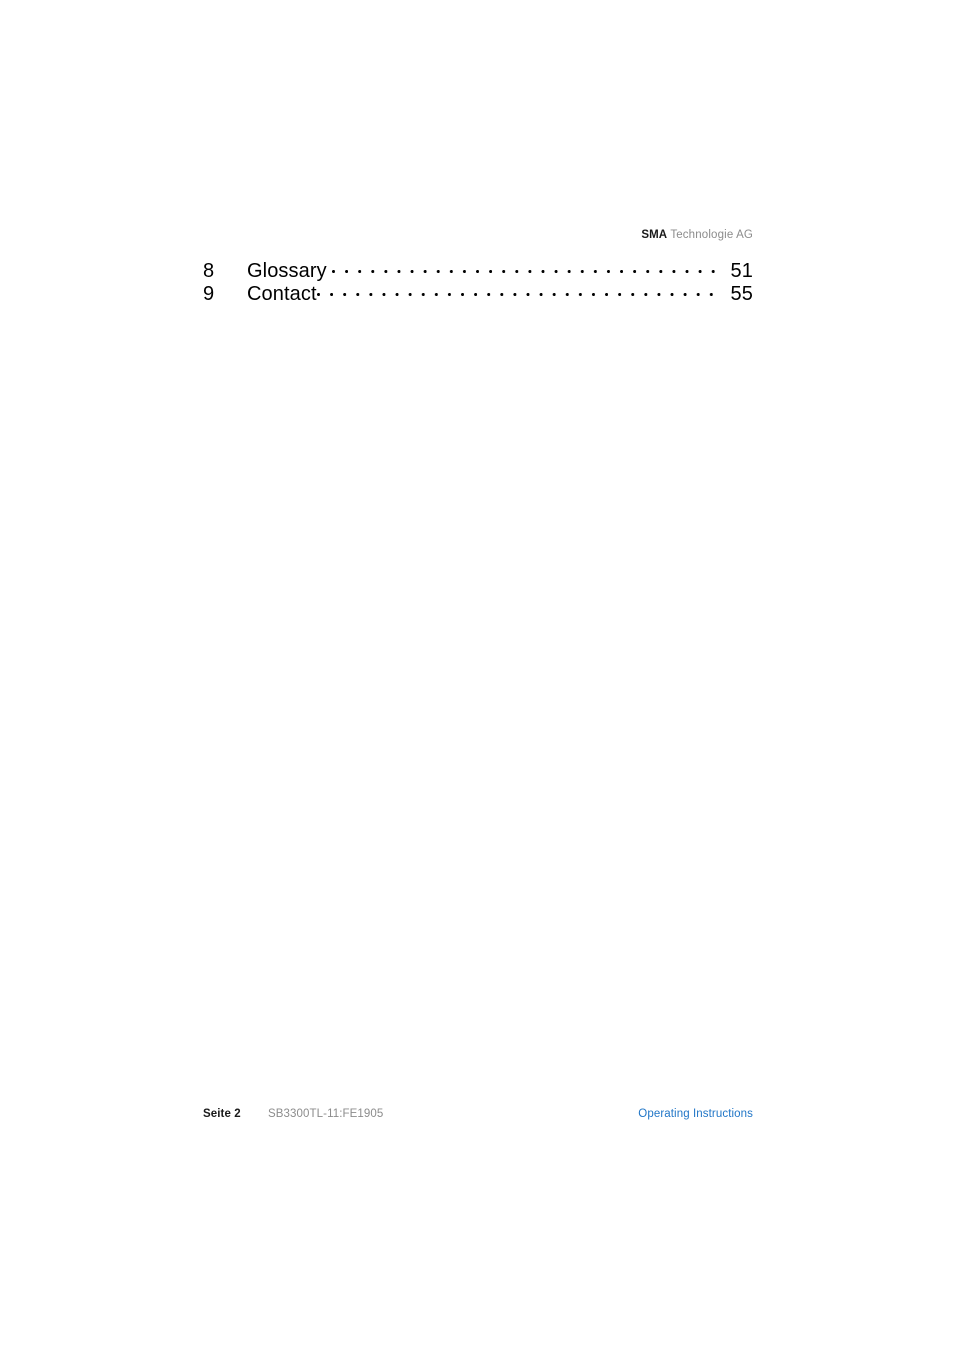  Describe the element at coordinates (282, 294) in the screenshot. I see `toc-entry-title: Contact` at that location.